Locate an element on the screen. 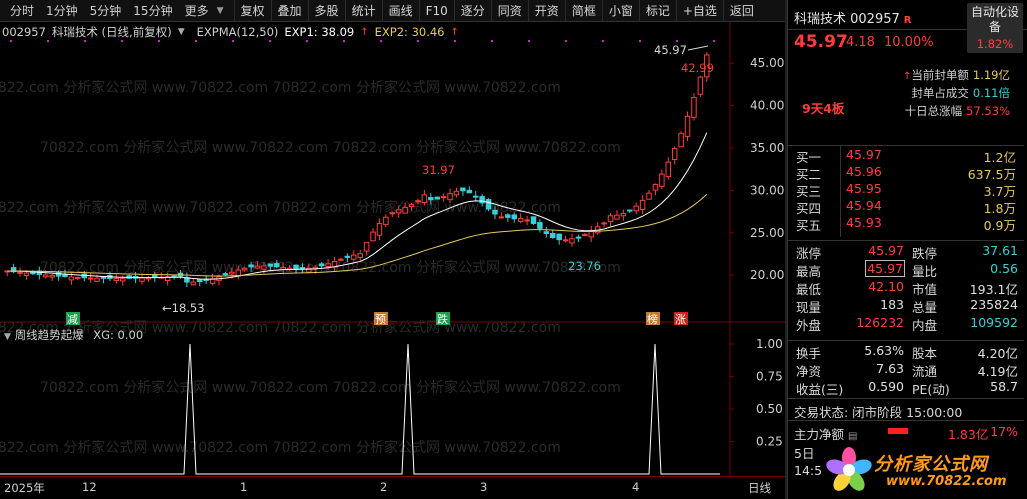 The width and height of the screenshot is (1027, 499). open-fund-button: 开资 is located at coordinates (546, 11).